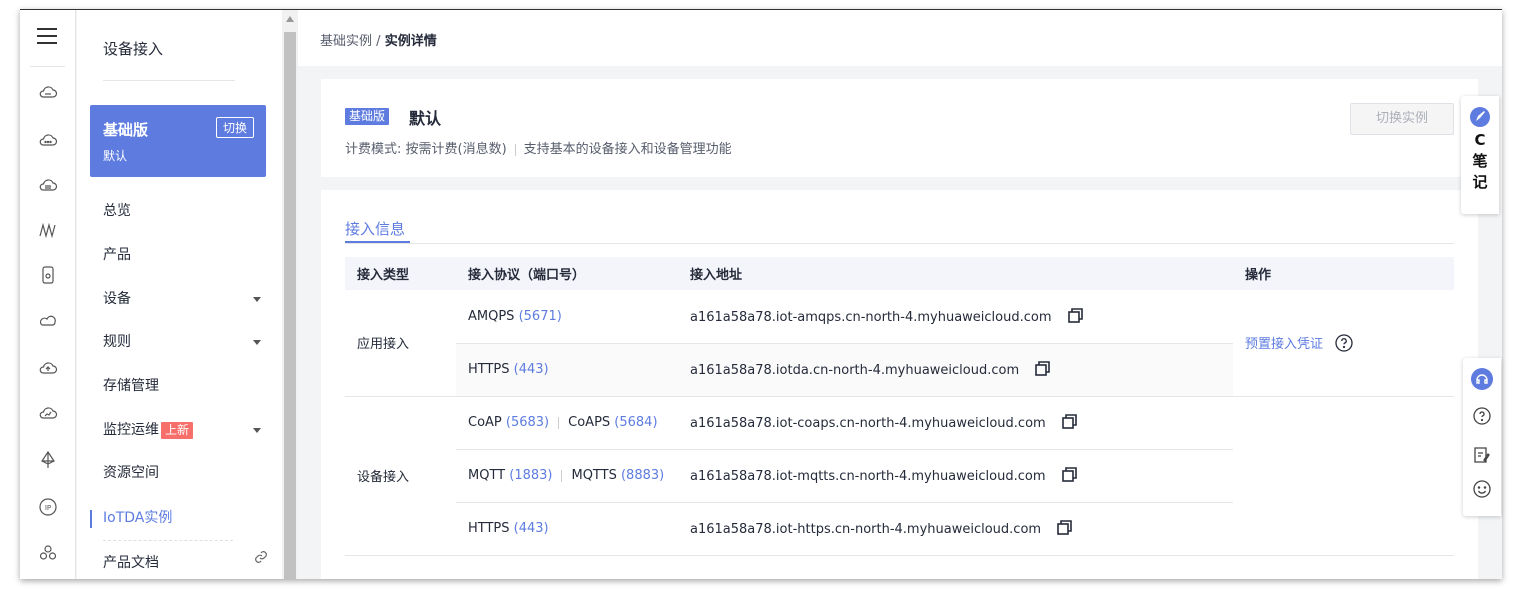  Describe the element at coordinates (425, 118) in the screenshot. I see `instance-name: 默认` at that location.